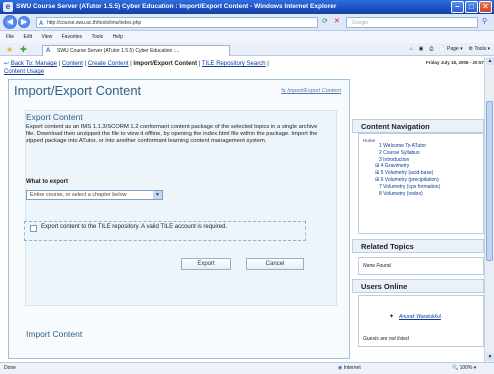 The height and width of the screenshot is (374, 494). I want to click on online-user-link: Anurak Waralukkul, so click(420, 317).